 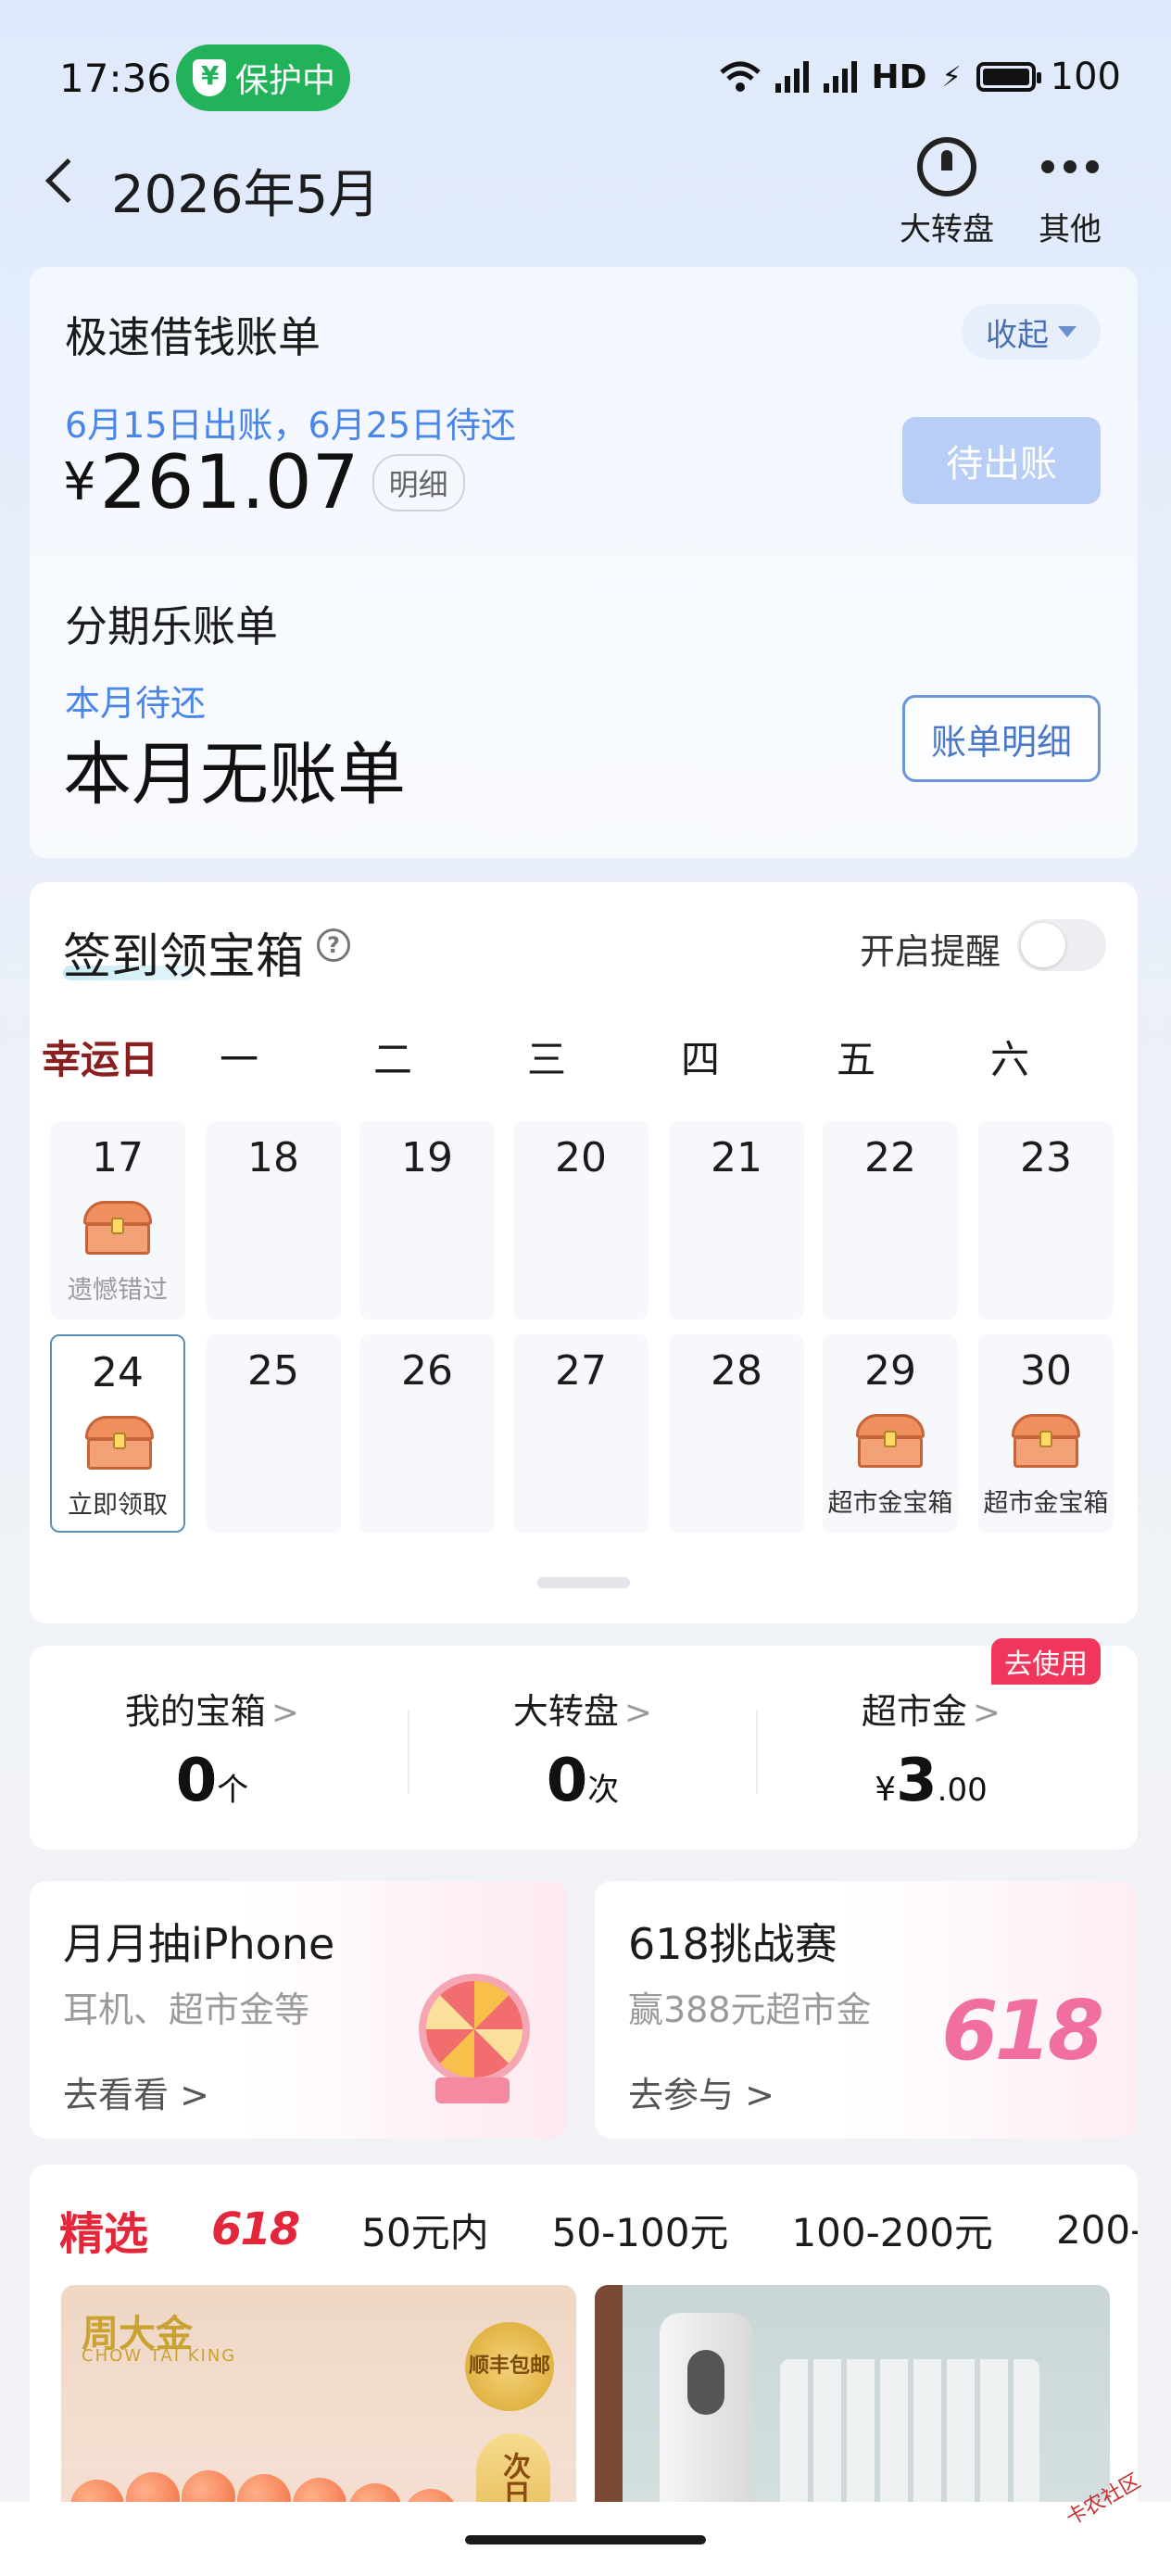 I want to click on brand-subtitle: CHOW TAI KING, so click(x=159, y=2356).